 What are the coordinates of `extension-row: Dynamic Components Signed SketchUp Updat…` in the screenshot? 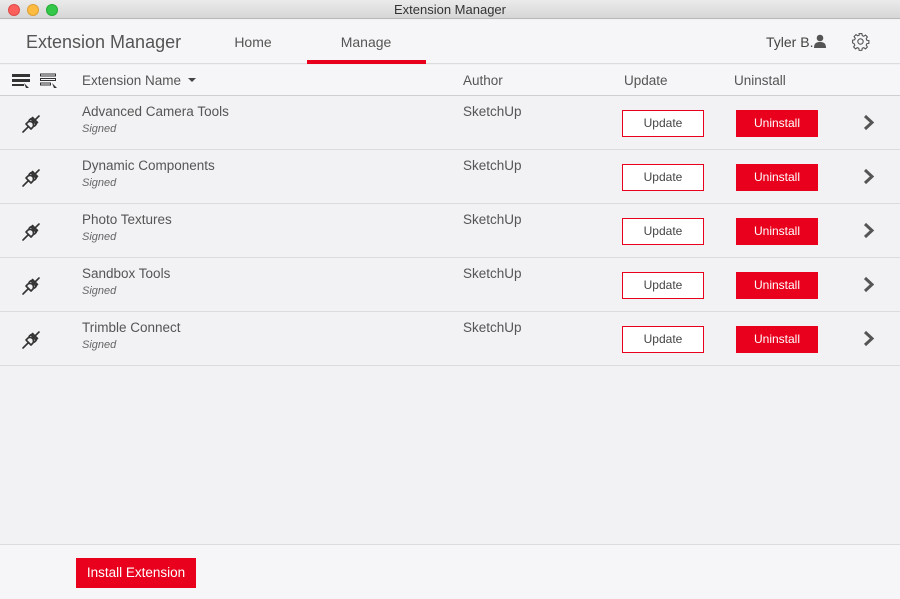 It's located at (450, 177).